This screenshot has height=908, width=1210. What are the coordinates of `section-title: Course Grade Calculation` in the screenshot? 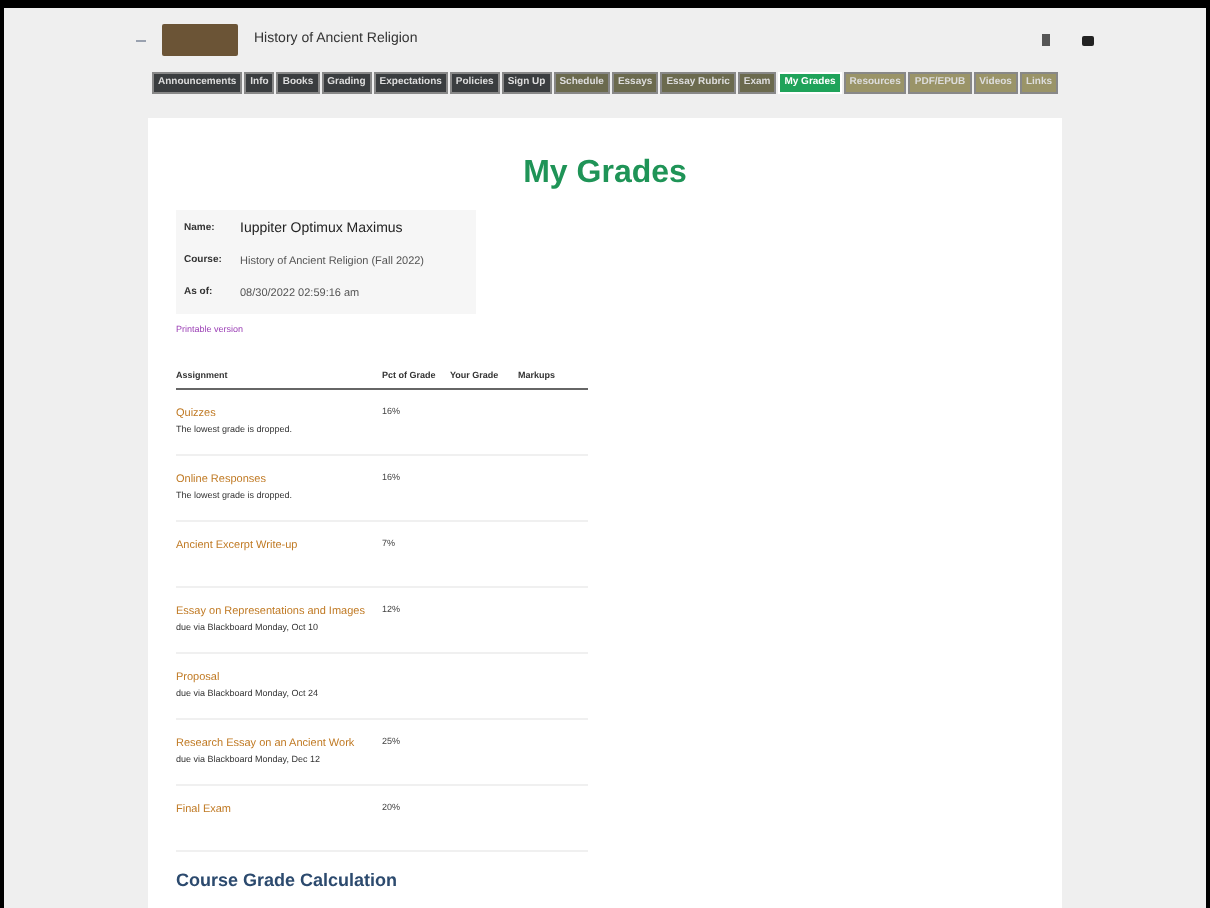 It's located at (288, 880).